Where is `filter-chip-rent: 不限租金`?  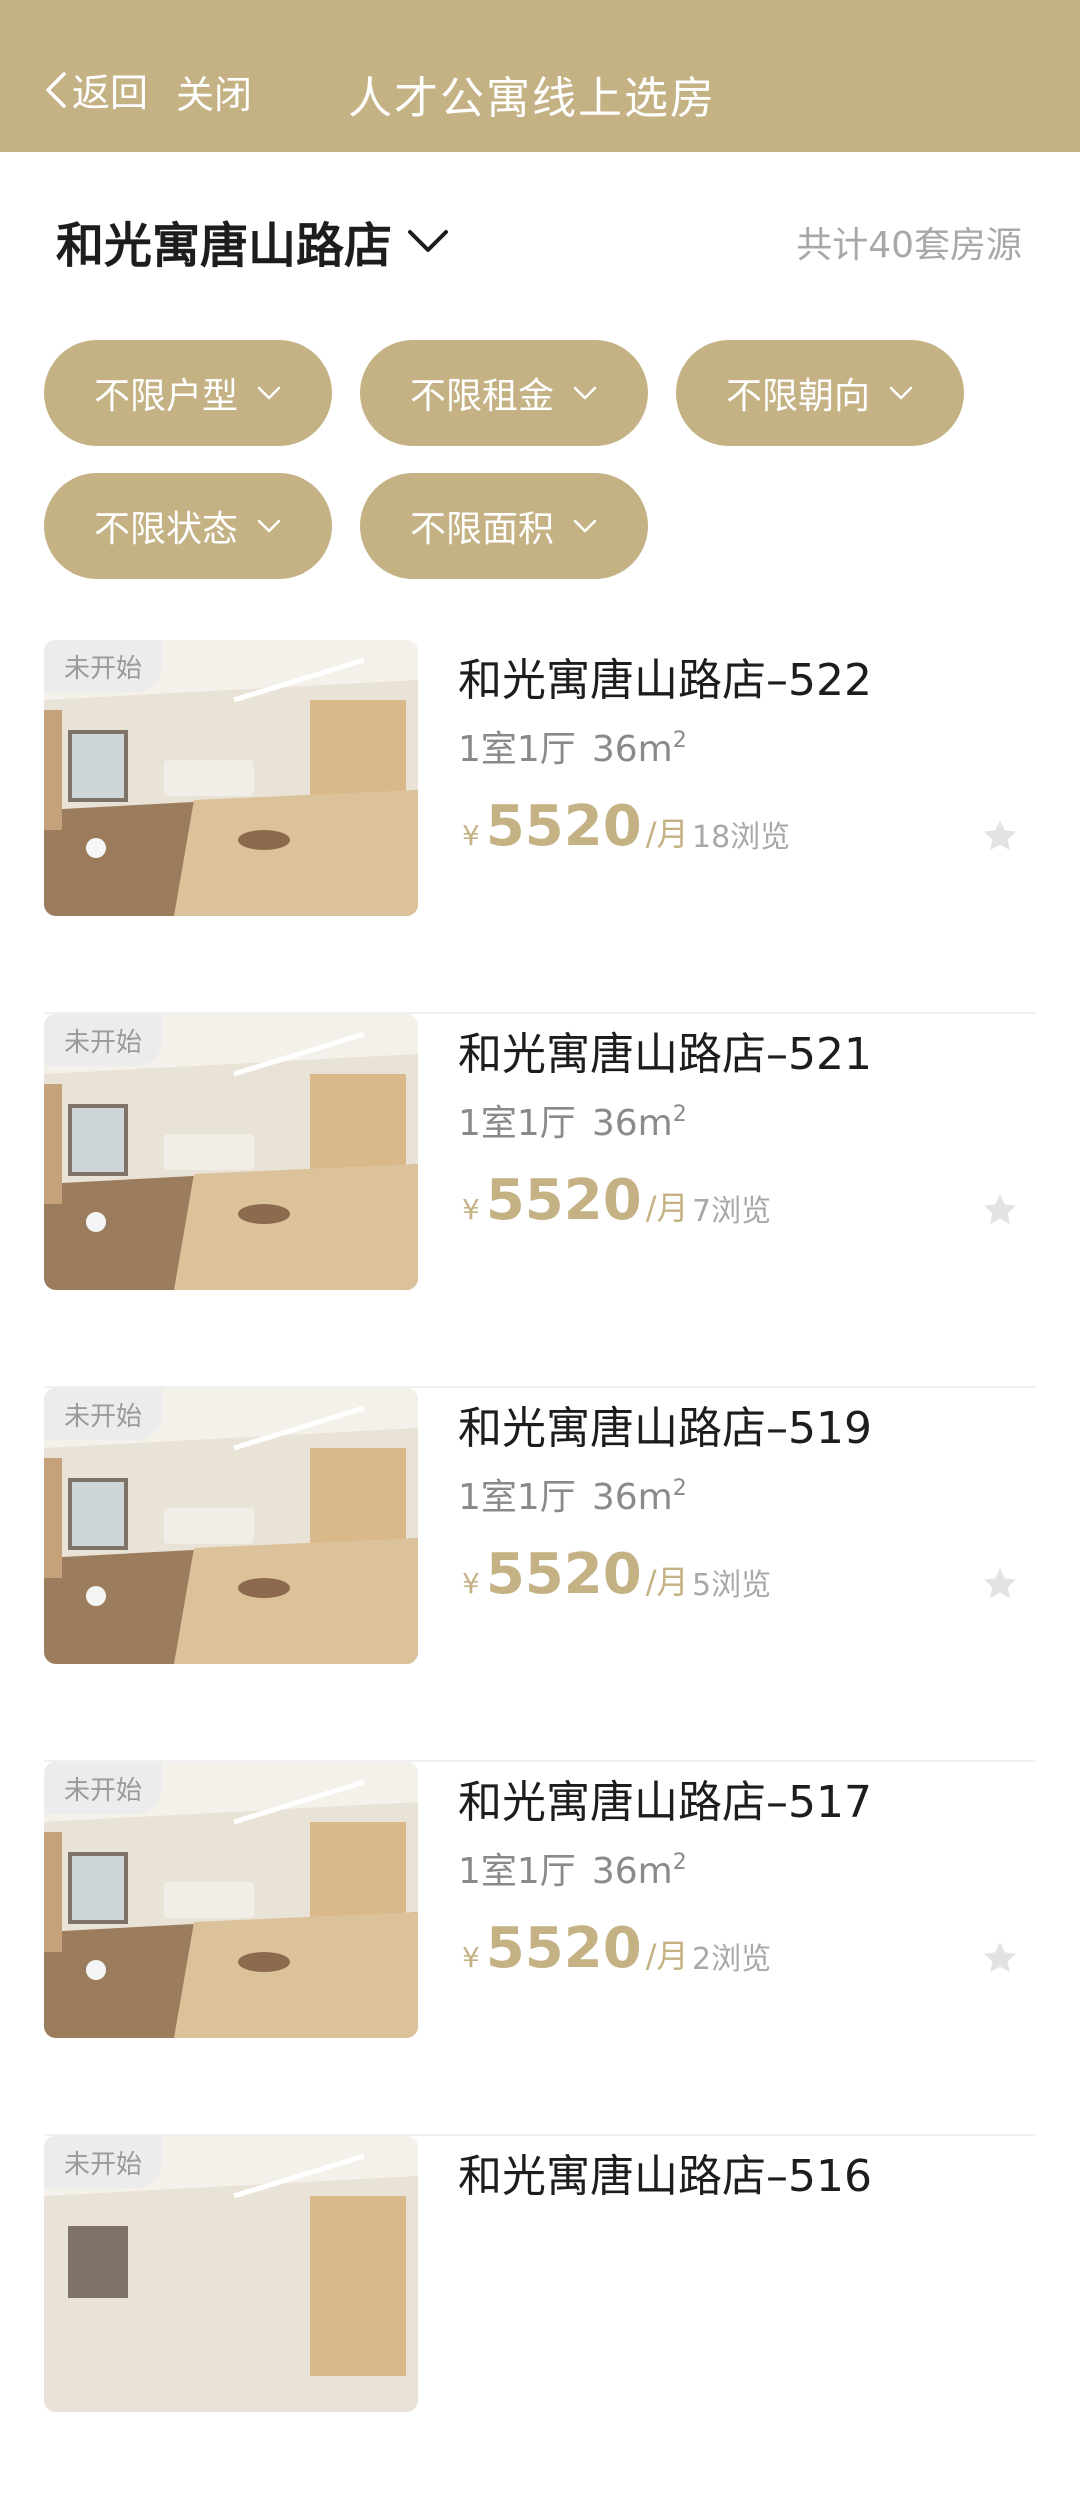 filter-chip-rent: 不限租金 is located at coordinates (504, 393).